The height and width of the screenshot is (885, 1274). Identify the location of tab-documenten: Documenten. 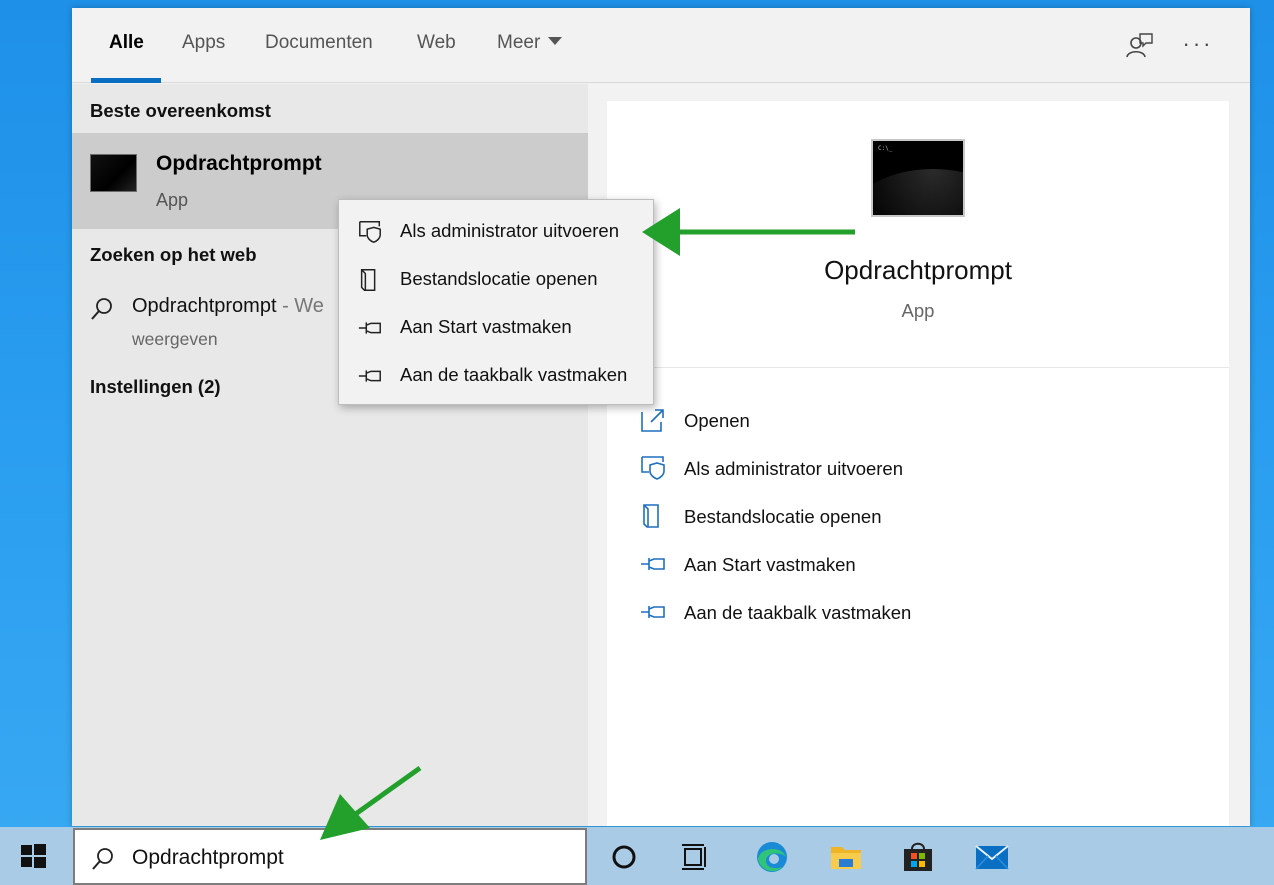
(319, 43).